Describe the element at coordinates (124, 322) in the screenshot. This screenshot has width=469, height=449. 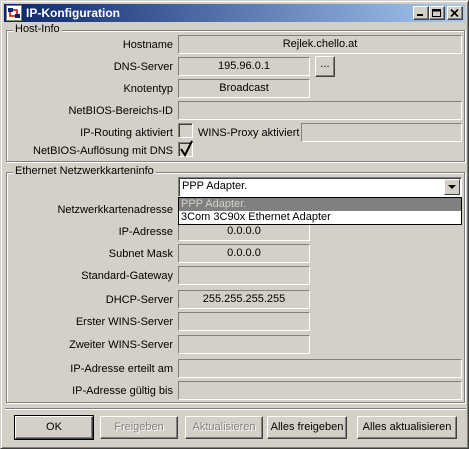
I see `primary-wins-label: Erster WINS-Server` at that location.